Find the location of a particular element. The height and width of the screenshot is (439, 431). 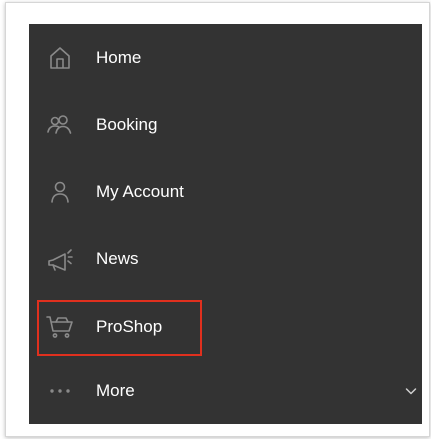

shopping-cart-icon is located at coordinates (60, 327).